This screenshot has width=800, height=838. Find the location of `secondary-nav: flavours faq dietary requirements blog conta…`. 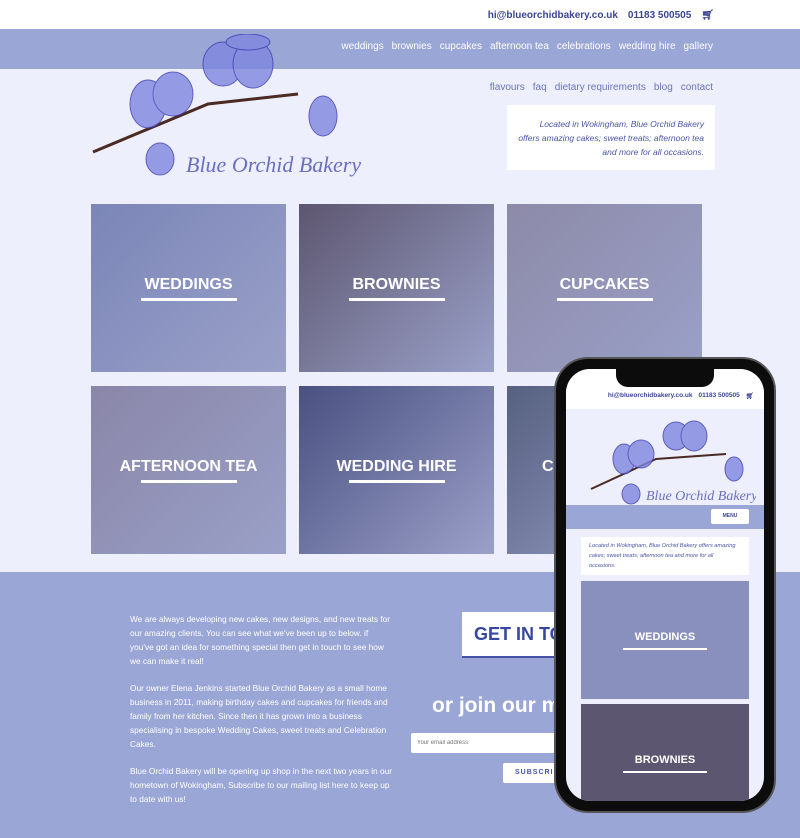

secondary-nav: flavours faq dietary requirements blog conta… is located at coordinates (601, 87).